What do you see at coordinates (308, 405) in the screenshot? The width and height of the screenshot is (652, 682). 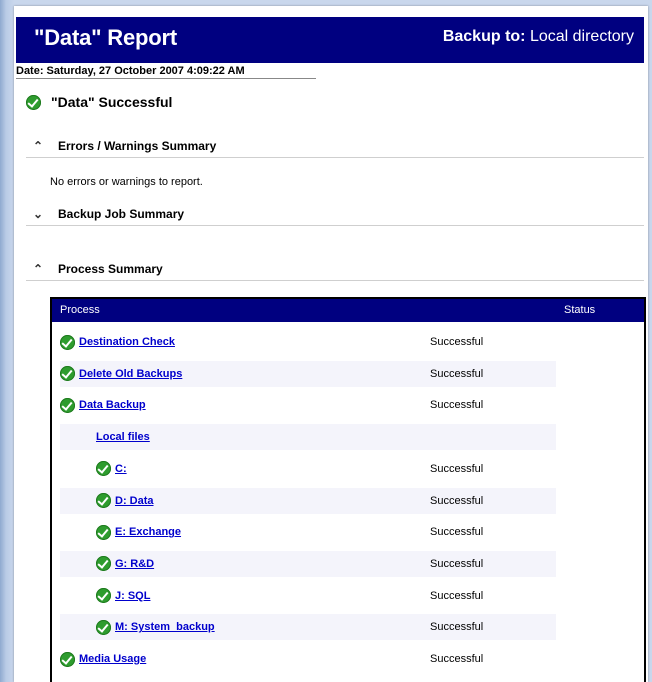 I see `table-row: Data Backup Successful` at bounding box center [308, 405].